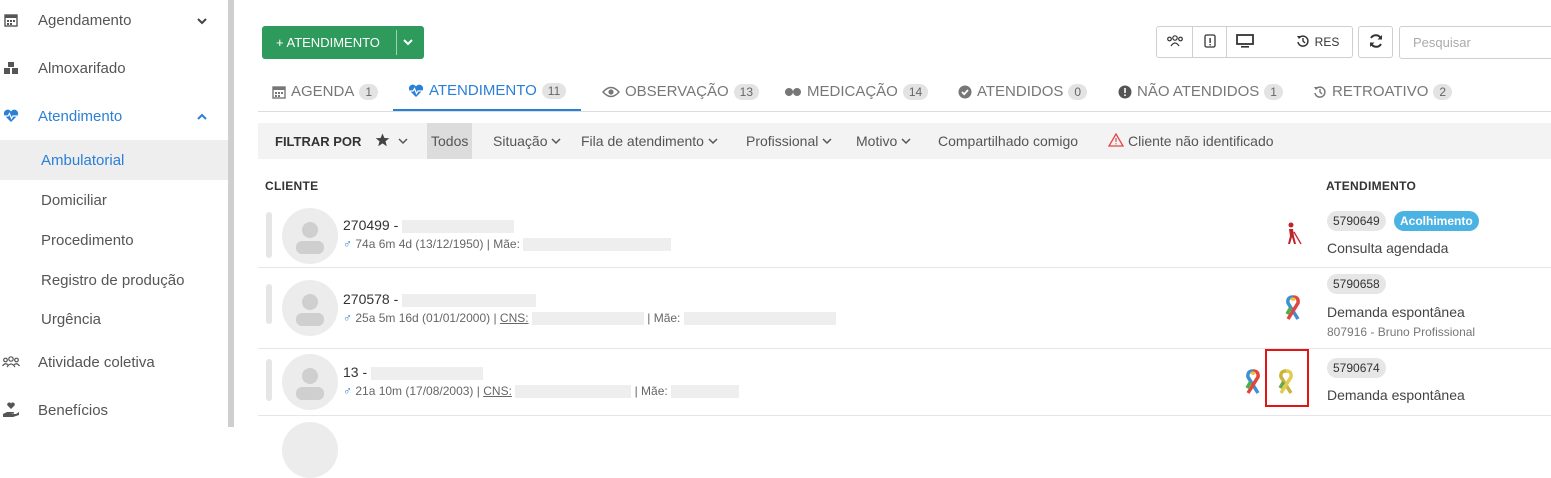 Image resolution: width=1551 pixels, height=478 pixels. What do you see at coordinates (1020, 91) in the screenshot?
I see `tab-label: ATENDIDOS` at bounding box center [1020, 91].